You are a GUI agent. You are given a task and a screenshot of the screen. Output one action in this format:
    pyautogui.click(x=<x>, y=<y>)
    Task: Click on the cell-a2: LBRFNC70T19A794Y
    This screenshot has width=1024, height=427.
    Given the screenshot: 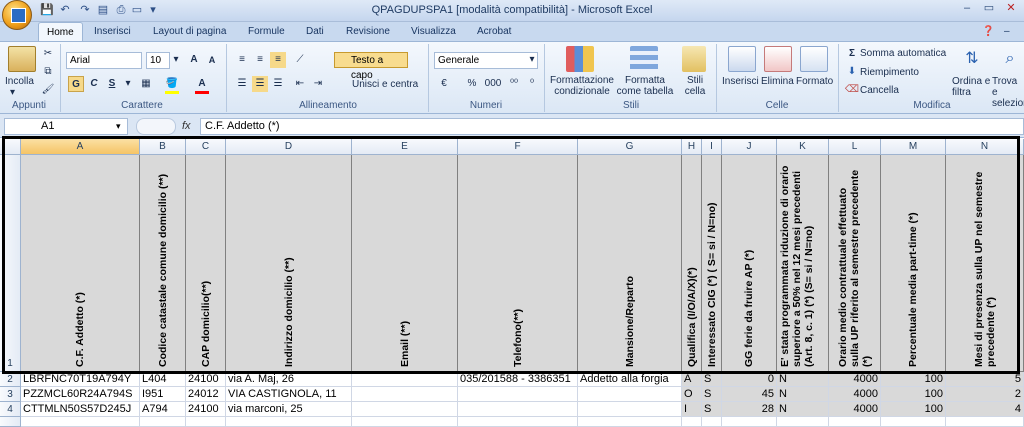 What is the action you would take?
    pyautogui.click(x=80, y=379)
    